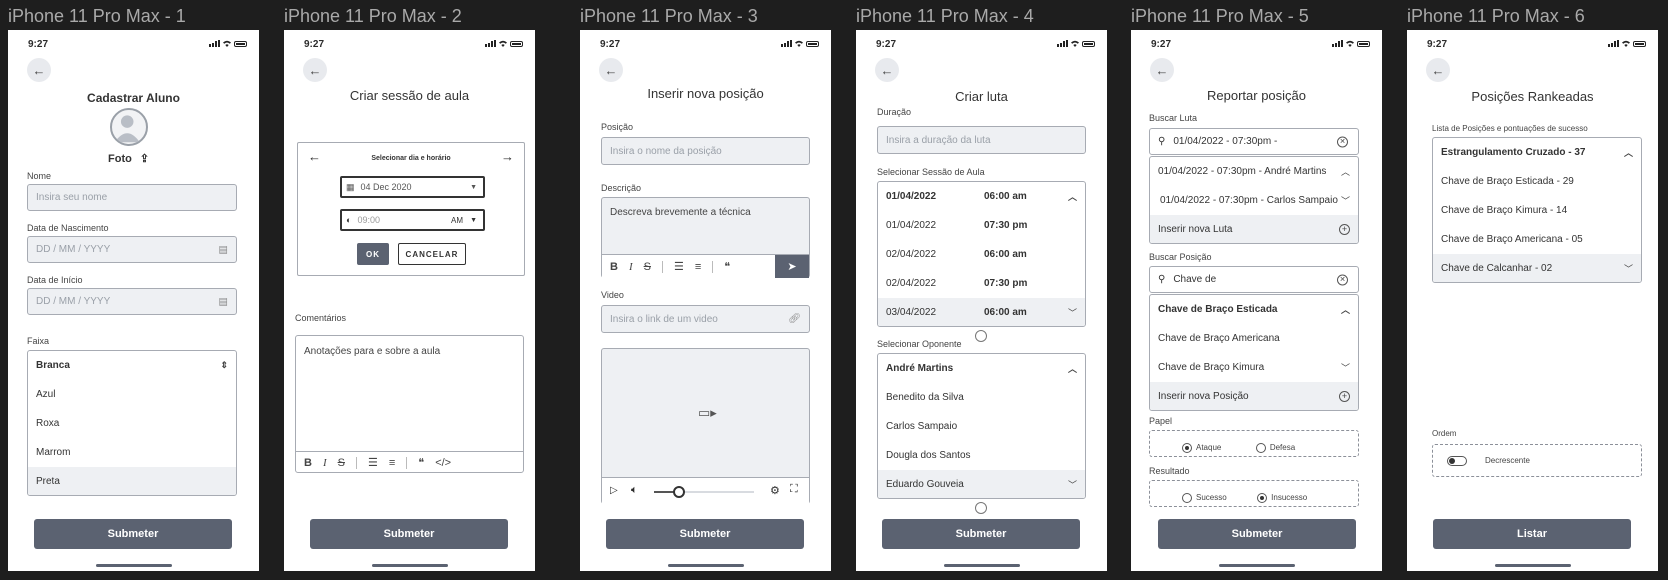 The height and width of the screenshot is (580, 1668). What do you see at coordinates (705, 426) in the screenshot?
I see `video-player: ▭▸ ▷ 🔈︎ ⚙ ⛶` at bounding box center [705, 426].